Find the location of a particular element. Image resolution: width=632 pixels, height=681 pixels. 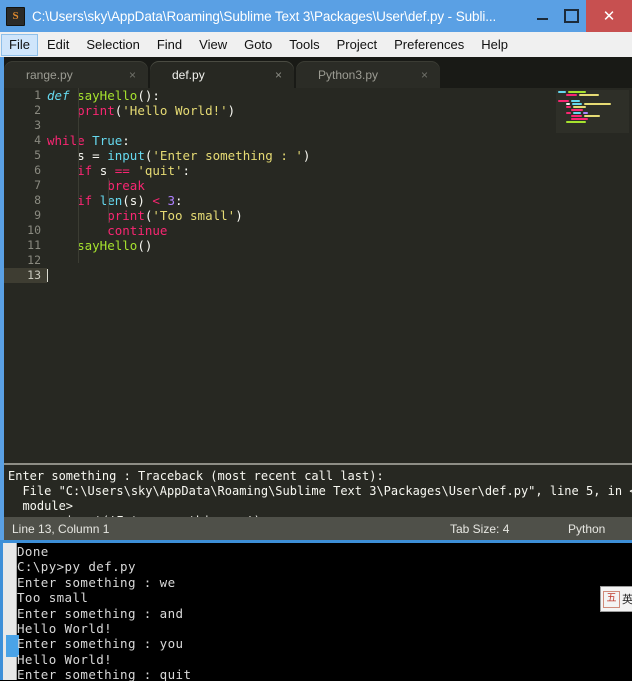

line-number: 5 is located at coordinates (37, 155).